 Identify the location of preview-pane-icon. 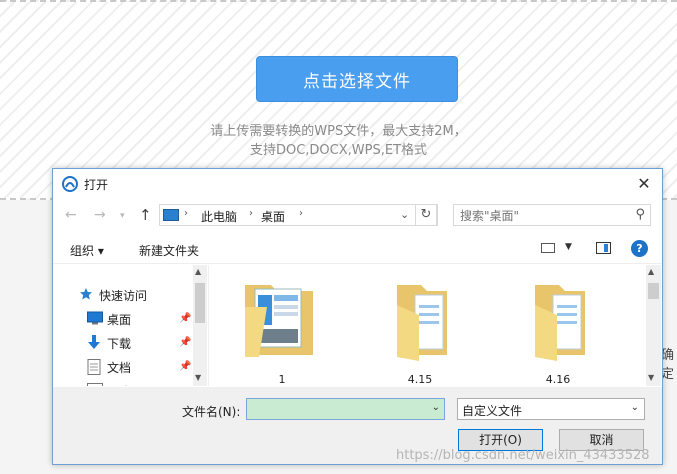
(603, 248).